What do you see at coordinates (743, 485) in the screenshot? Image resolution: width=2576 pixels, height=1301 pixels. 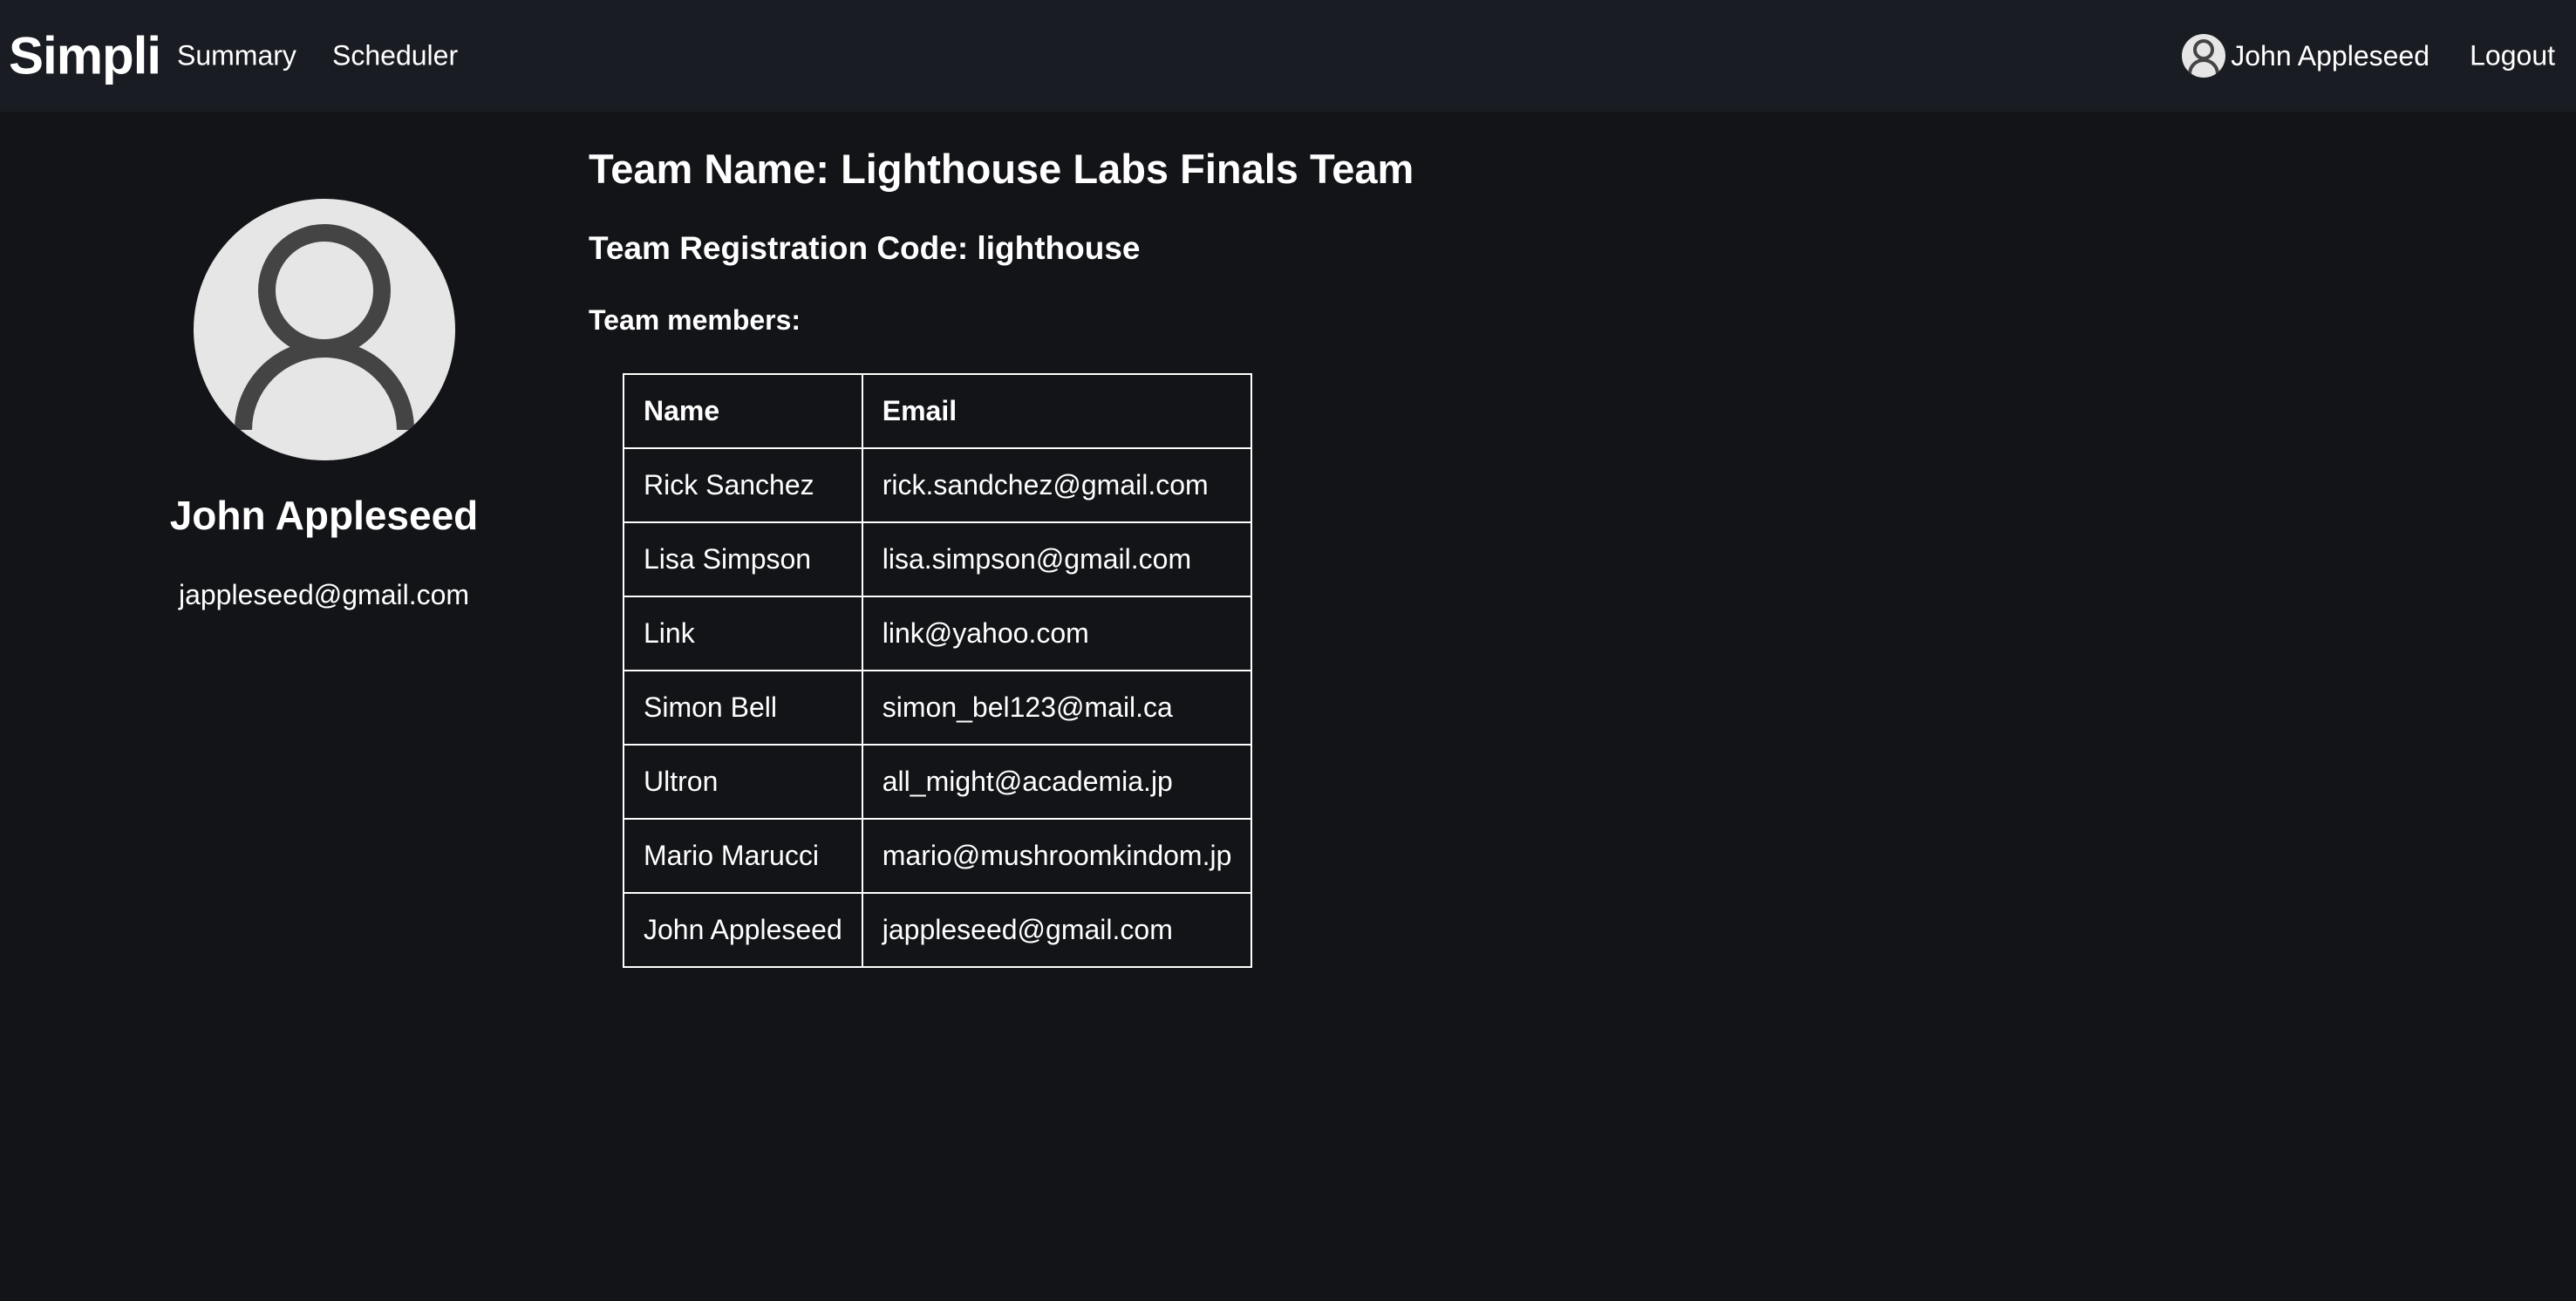 I see `member-name: Rick Sanchez` at bounding box center [743, 485].